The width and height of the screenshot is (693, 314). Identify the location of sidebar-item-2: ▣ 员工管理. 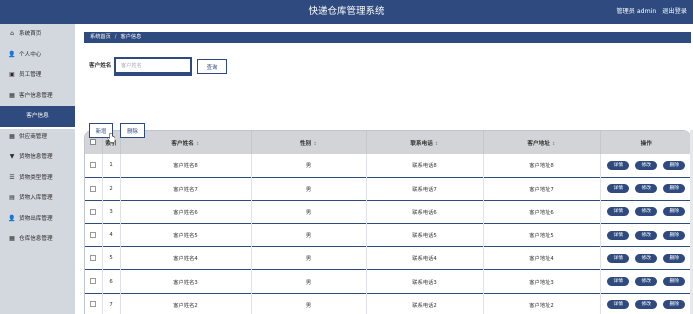
(37, 75).